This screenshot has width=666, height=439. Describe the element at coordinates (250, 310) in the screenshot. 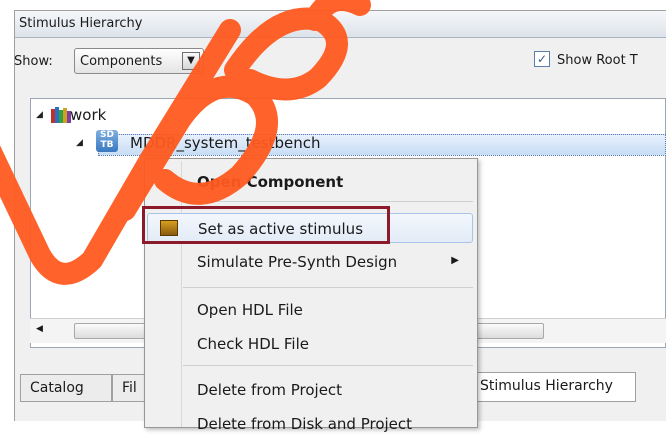

I see `menu-item-label: Open HDL File` at that location.